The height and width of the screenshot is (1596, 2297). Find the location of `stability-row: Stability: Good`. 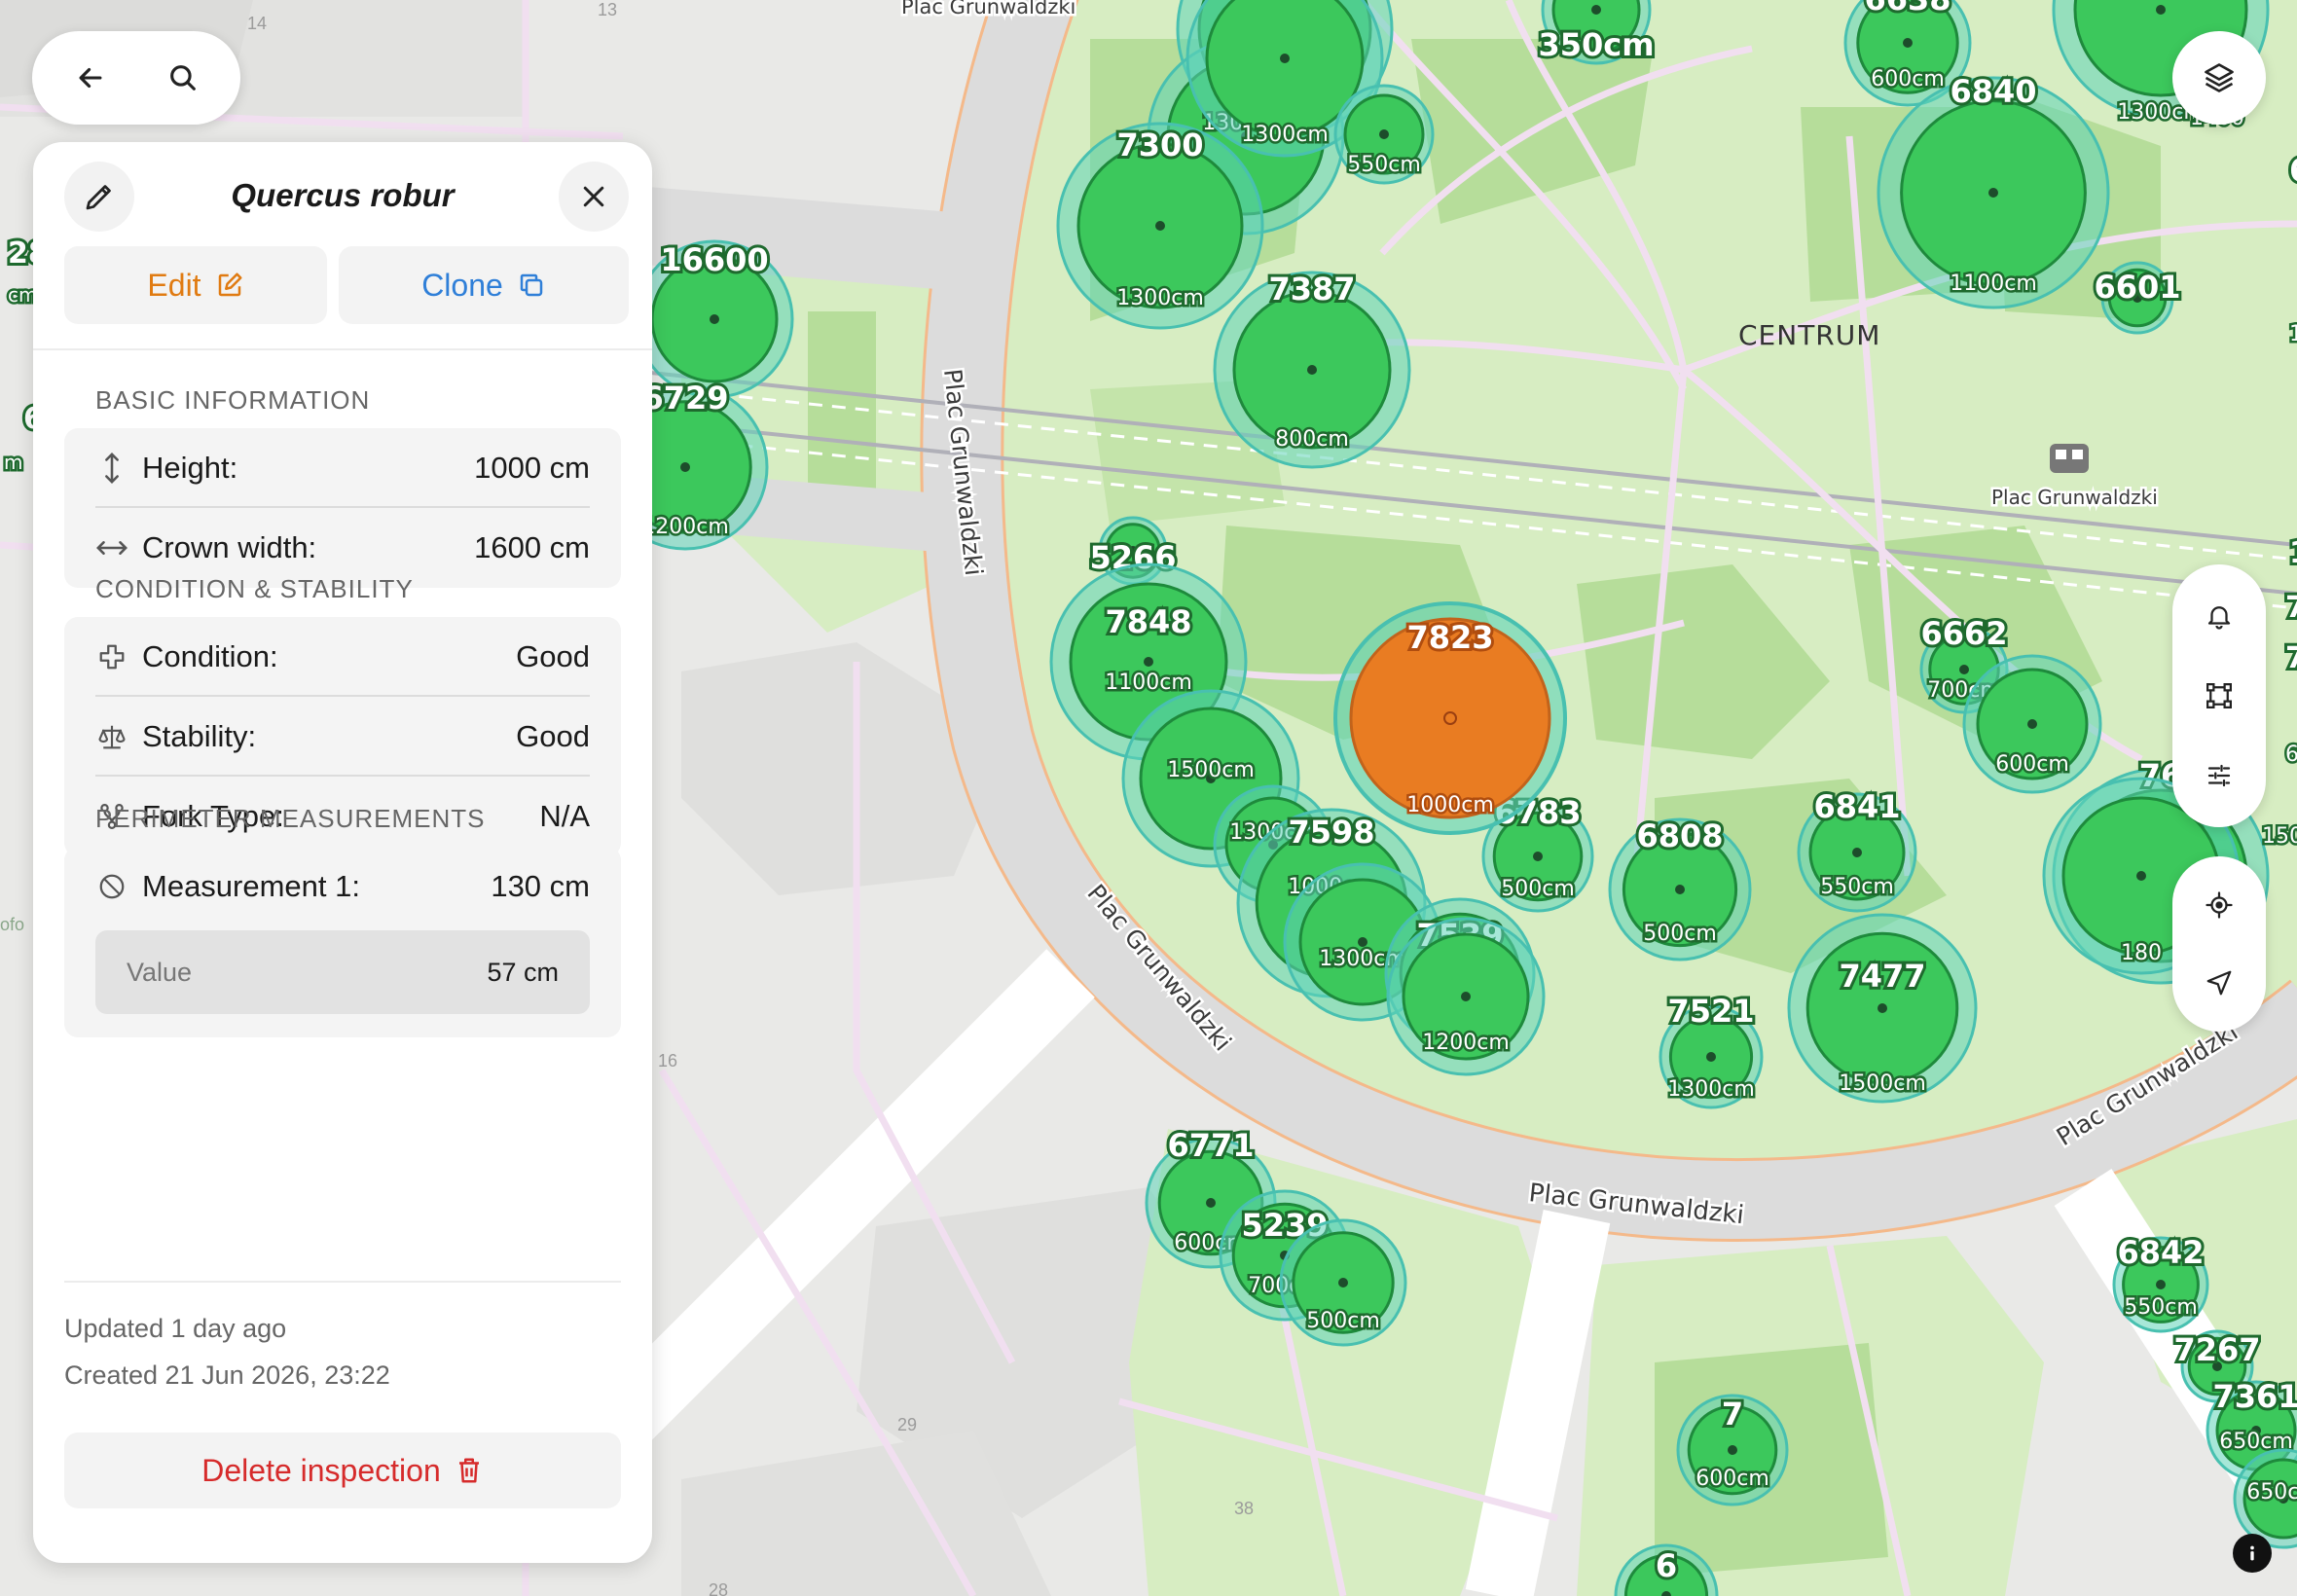

stability-row: Stability: Good is located at coordinates (342, 737).